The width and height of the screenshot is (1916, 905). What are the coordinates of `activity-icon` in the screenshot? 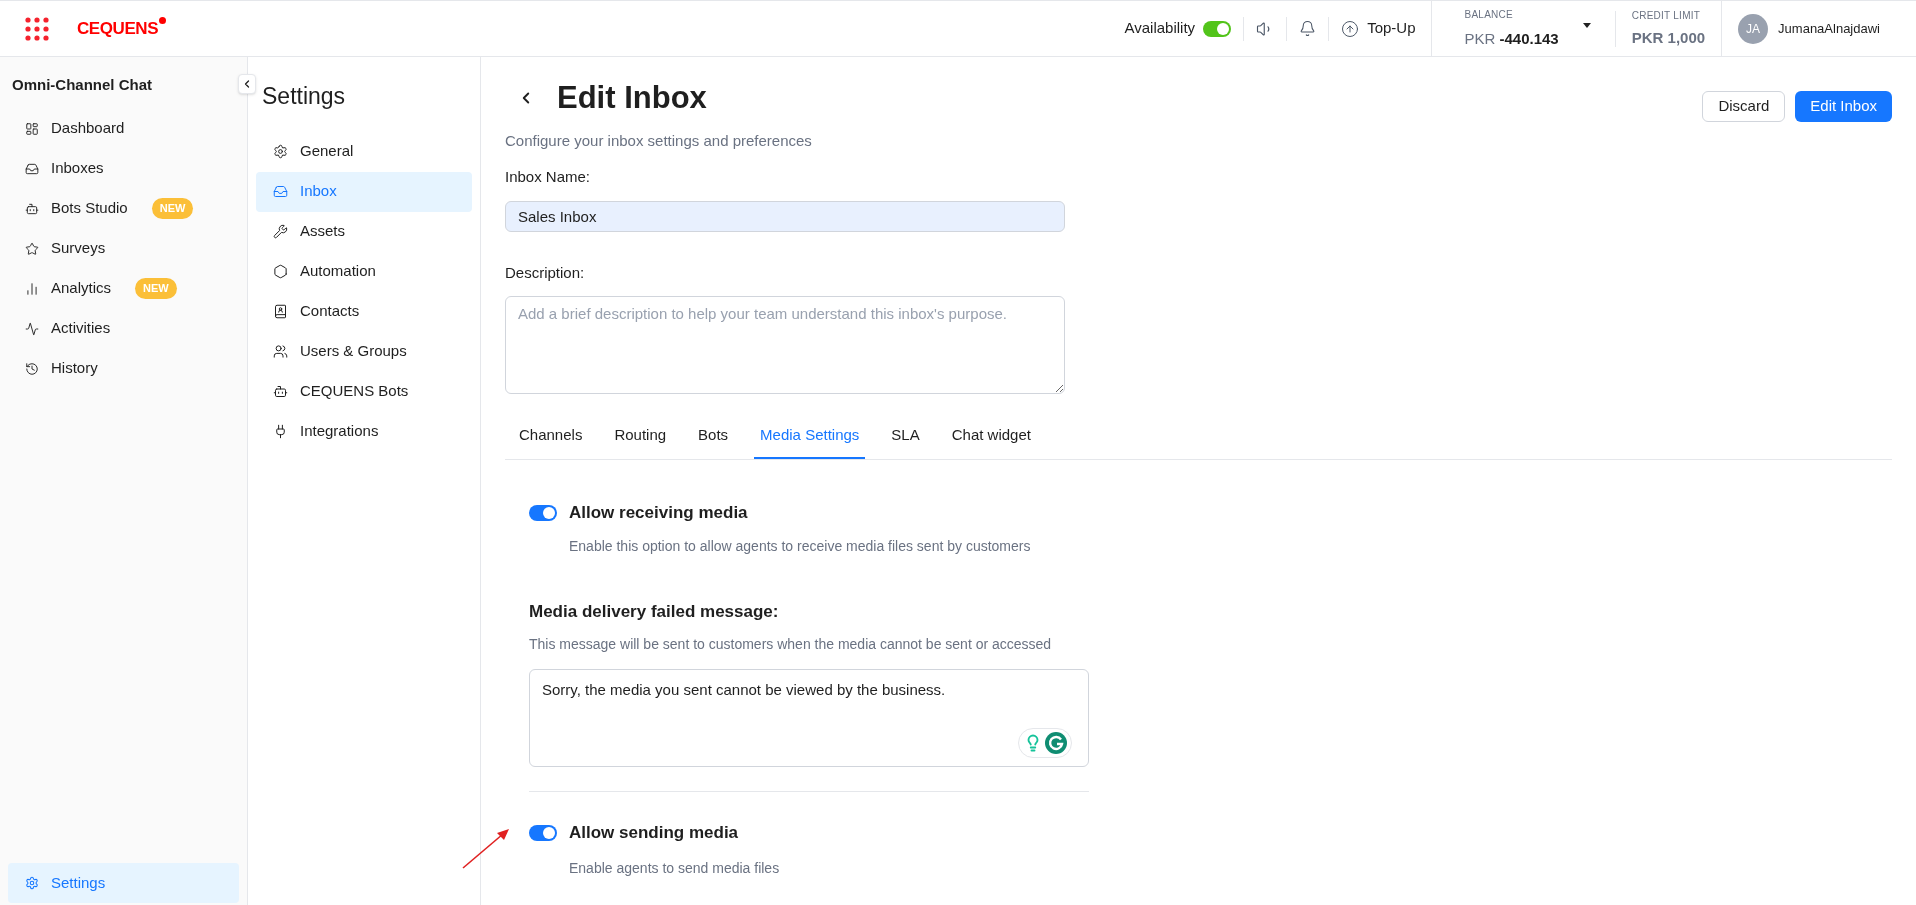 It's located at (32, 328).